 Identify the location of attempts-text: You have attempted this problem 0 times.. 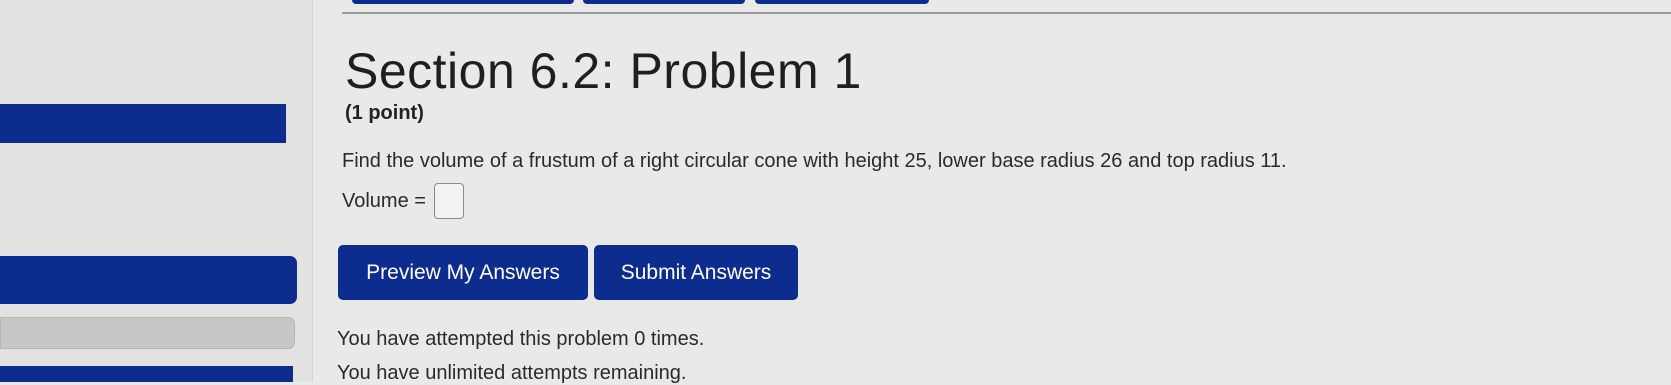
(521, 339).